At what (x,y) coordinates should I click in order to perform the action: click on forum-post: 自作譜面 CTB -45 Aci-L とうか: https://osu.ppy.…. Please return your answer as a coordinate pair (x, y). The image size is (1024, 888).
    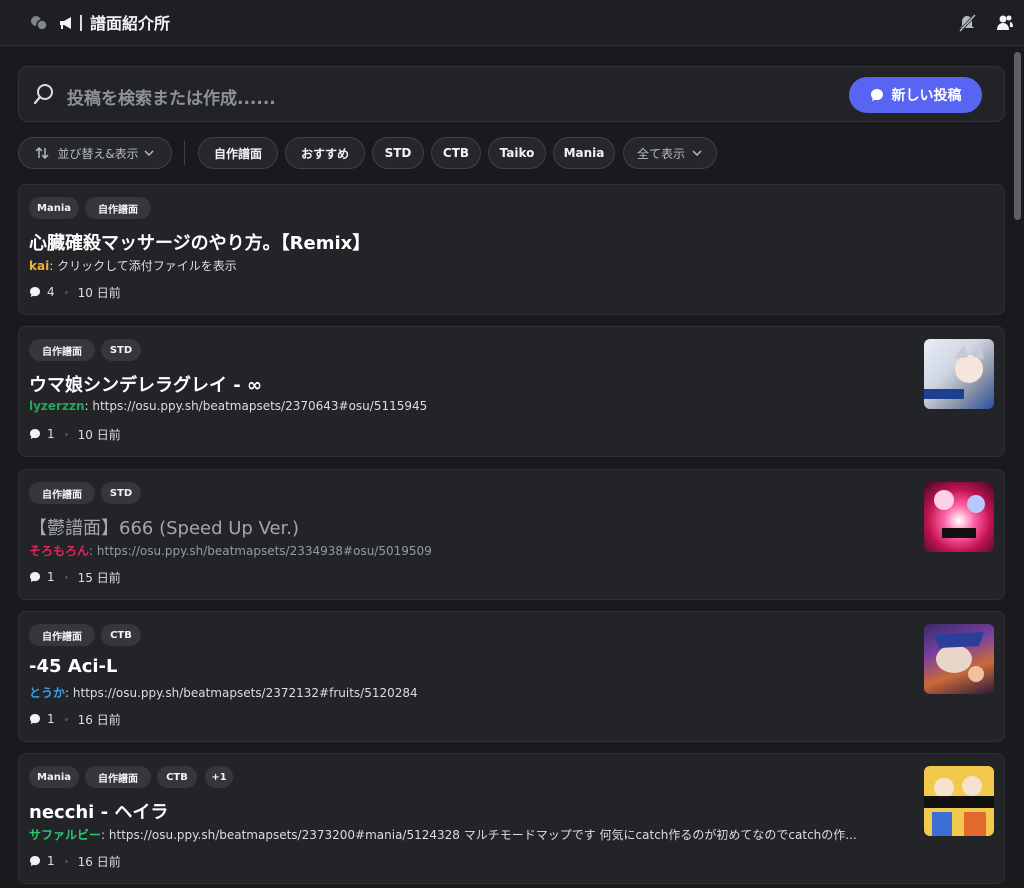
    Looking at the image, I should click on (511, 676).